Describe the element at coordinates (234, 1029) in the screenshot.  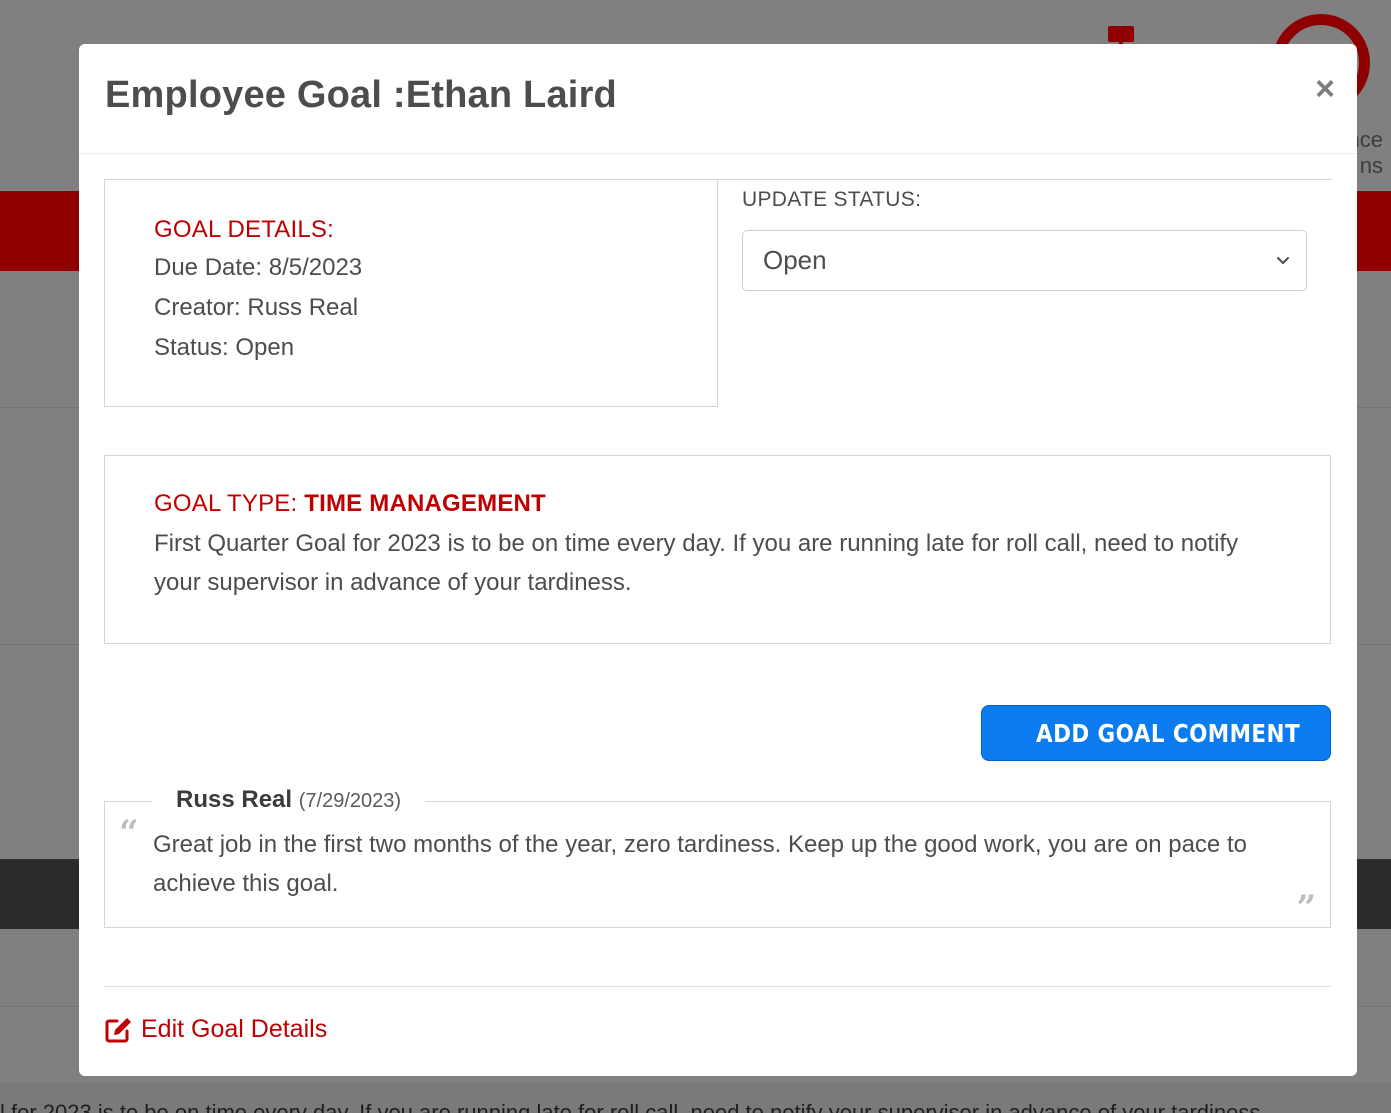
I see `edit-goal-details-label: Edit Goal Details` at that location.